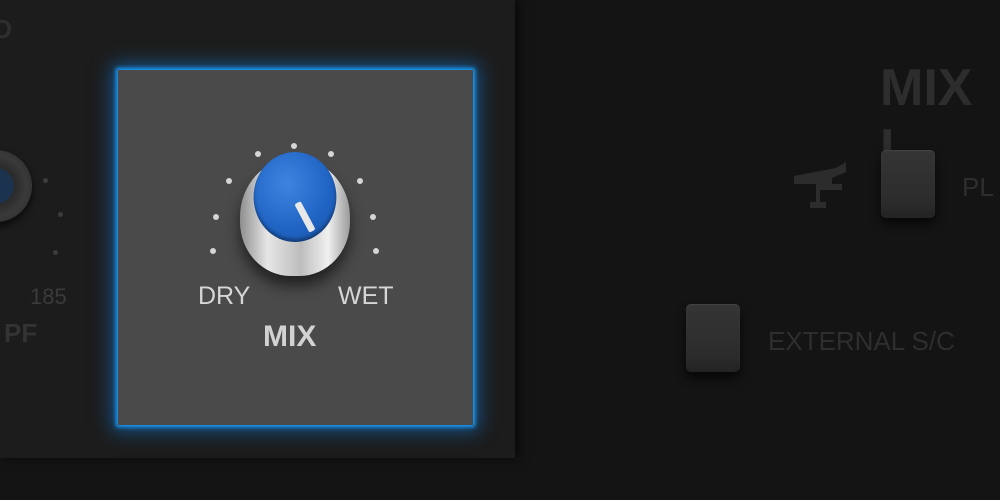 The width and height of the screenshot is (1000, 500). What do you see at coordinates (861, 341) in the screenshot?
I see `external-sc-label: EXTERNAL S/C` at bounding box center [861, 341].